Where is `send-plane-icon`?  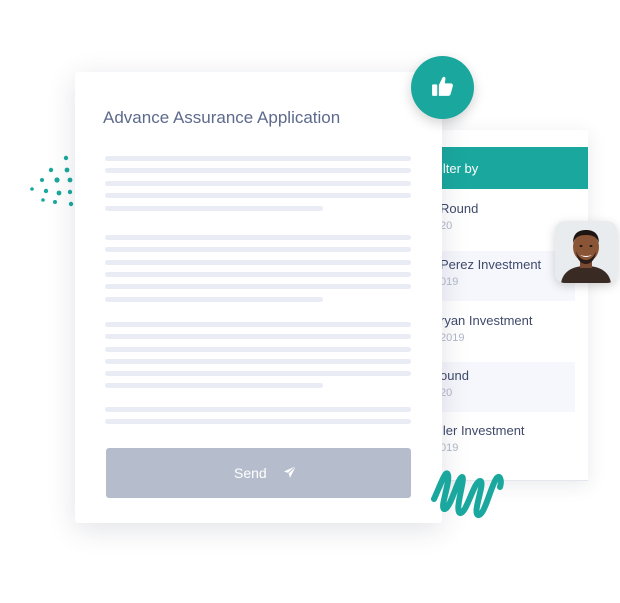
send-plane-icon is located at coordinates (290, 471).